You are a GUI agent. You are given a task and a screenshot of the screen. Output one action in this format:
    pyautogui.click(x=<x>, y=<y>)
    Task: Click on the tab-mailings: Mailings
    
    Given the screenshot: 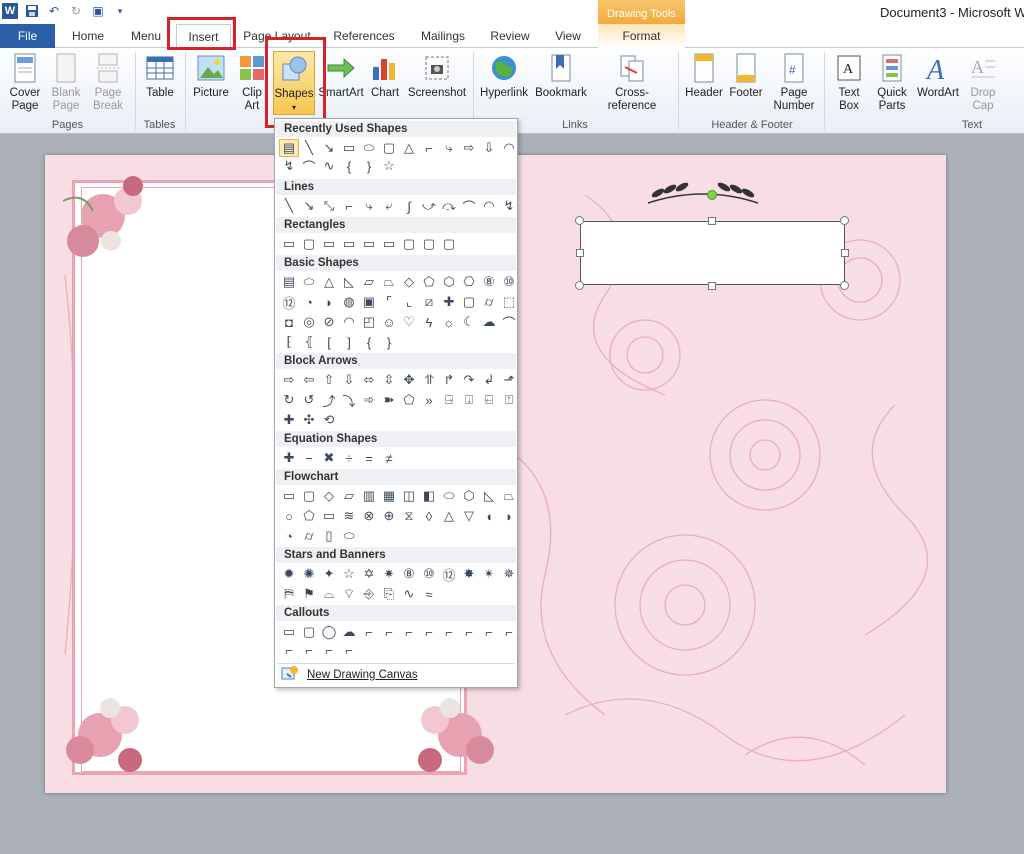 What is the action you would take?
    pyautogui.click(x=443, y=36)
    